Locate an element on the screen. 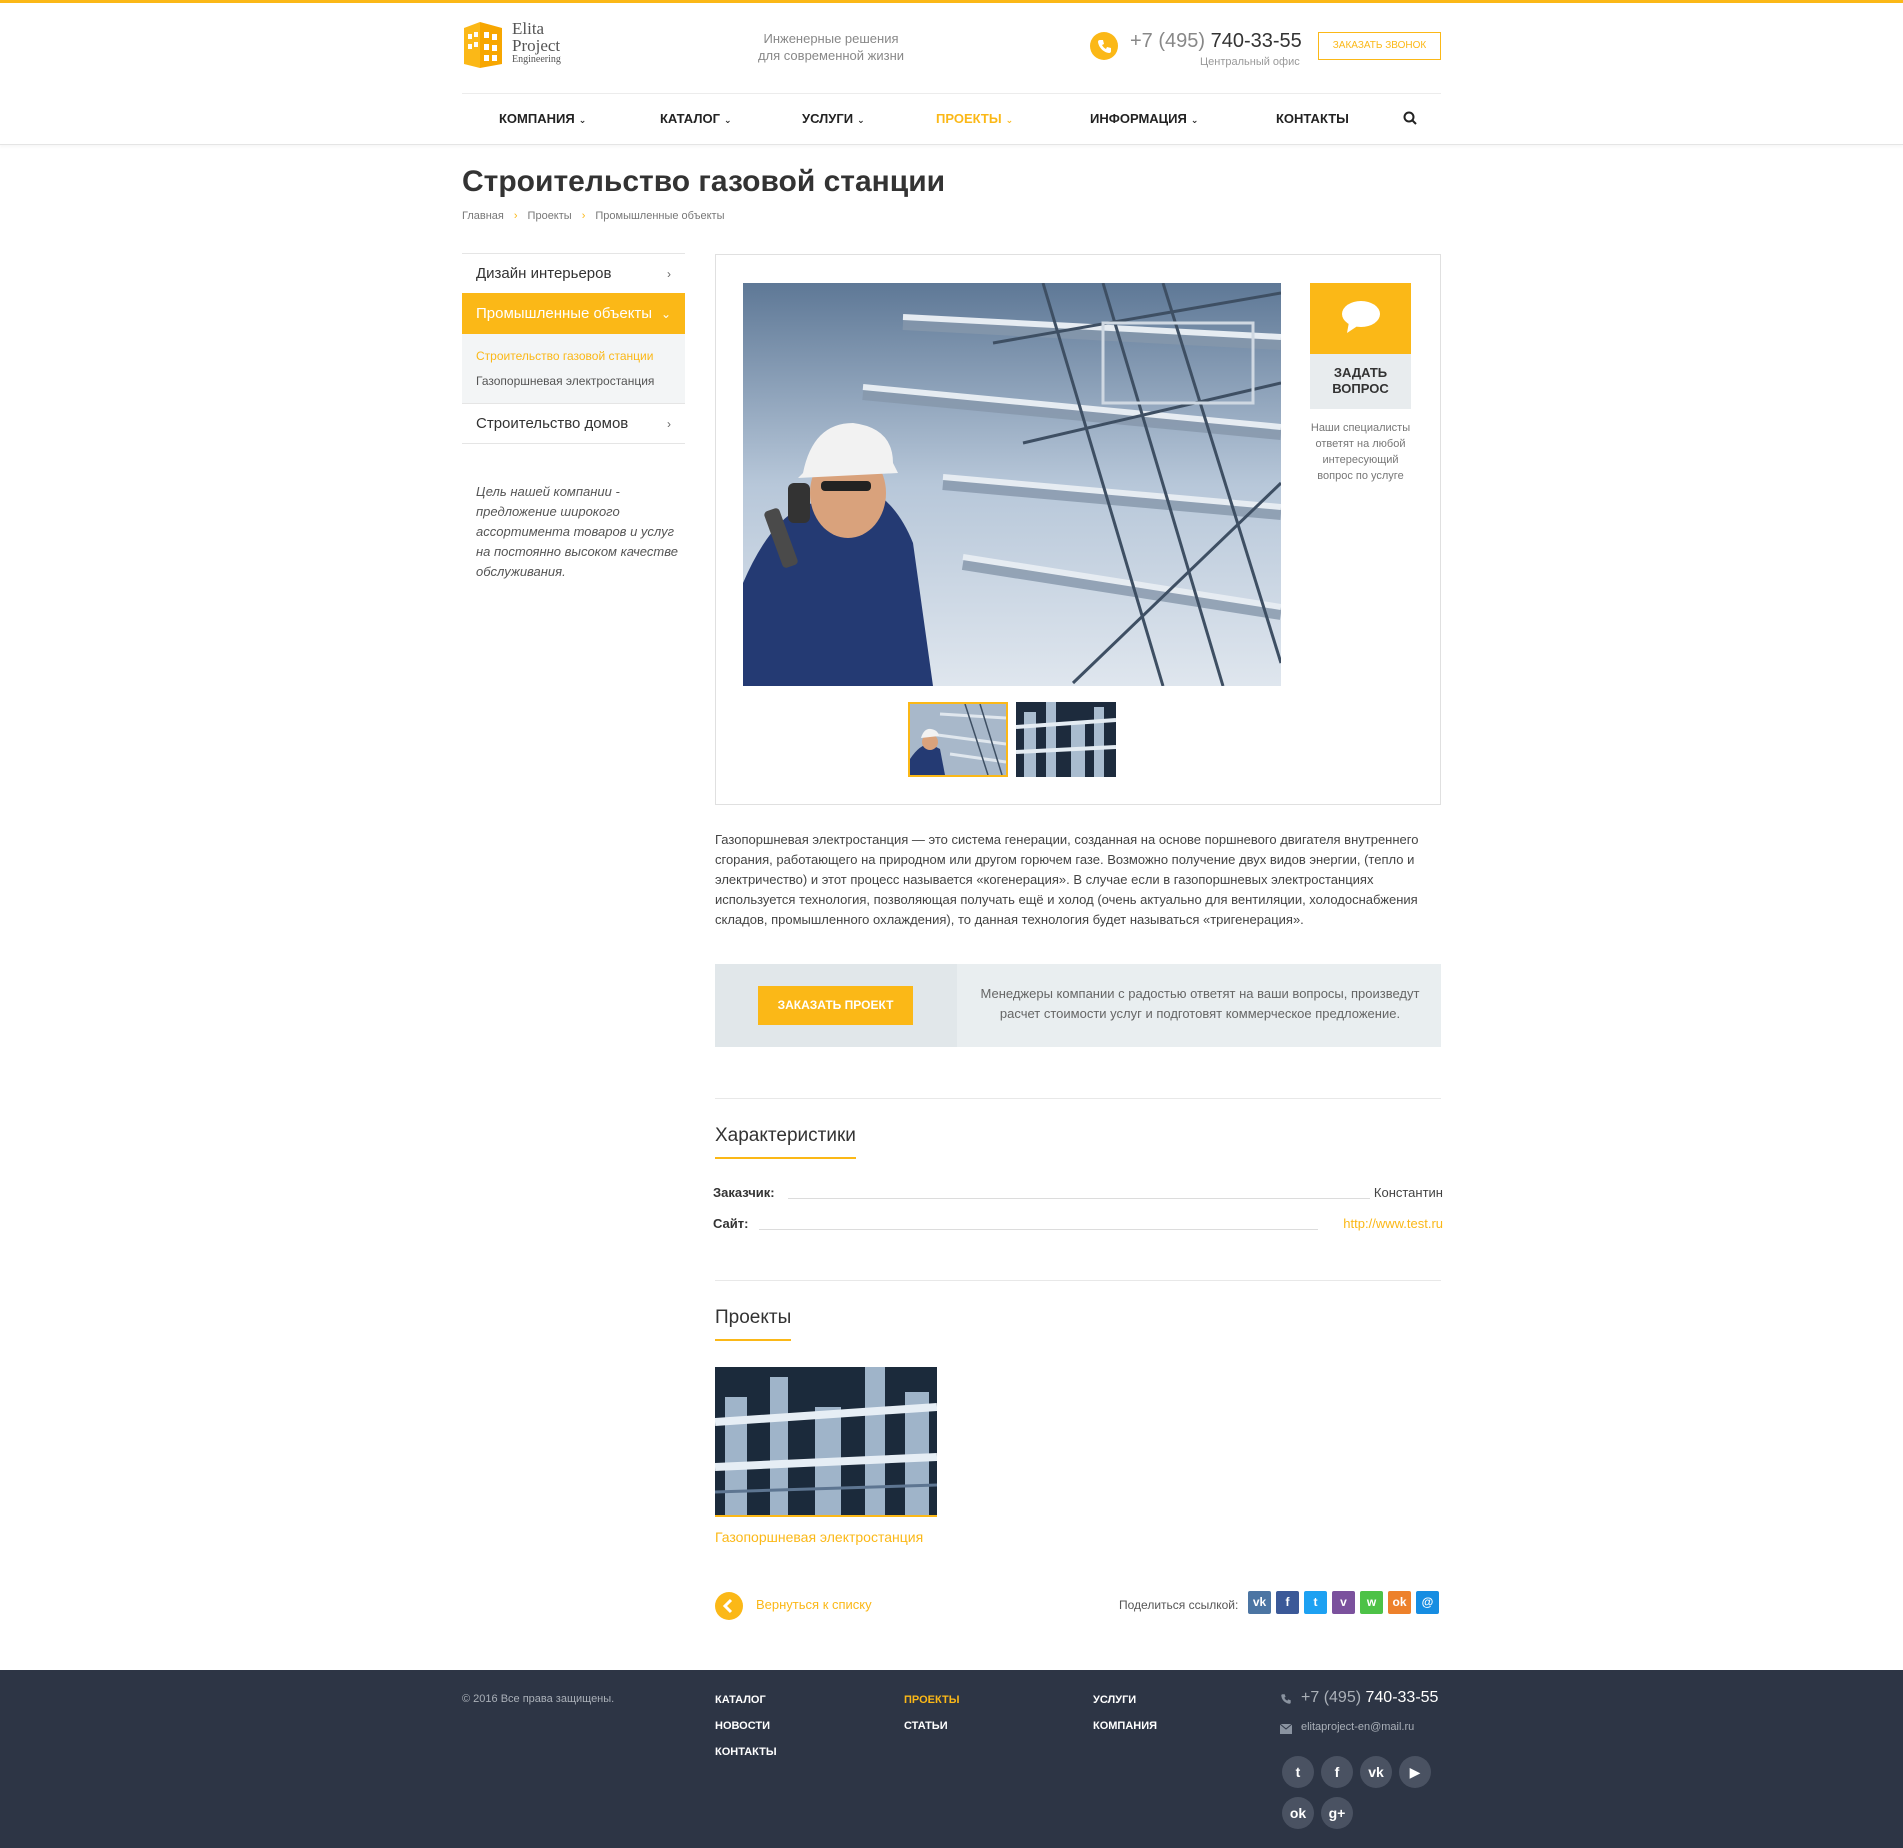  nav-services: Услуги ⌄ is located at coordinates (833, 119).